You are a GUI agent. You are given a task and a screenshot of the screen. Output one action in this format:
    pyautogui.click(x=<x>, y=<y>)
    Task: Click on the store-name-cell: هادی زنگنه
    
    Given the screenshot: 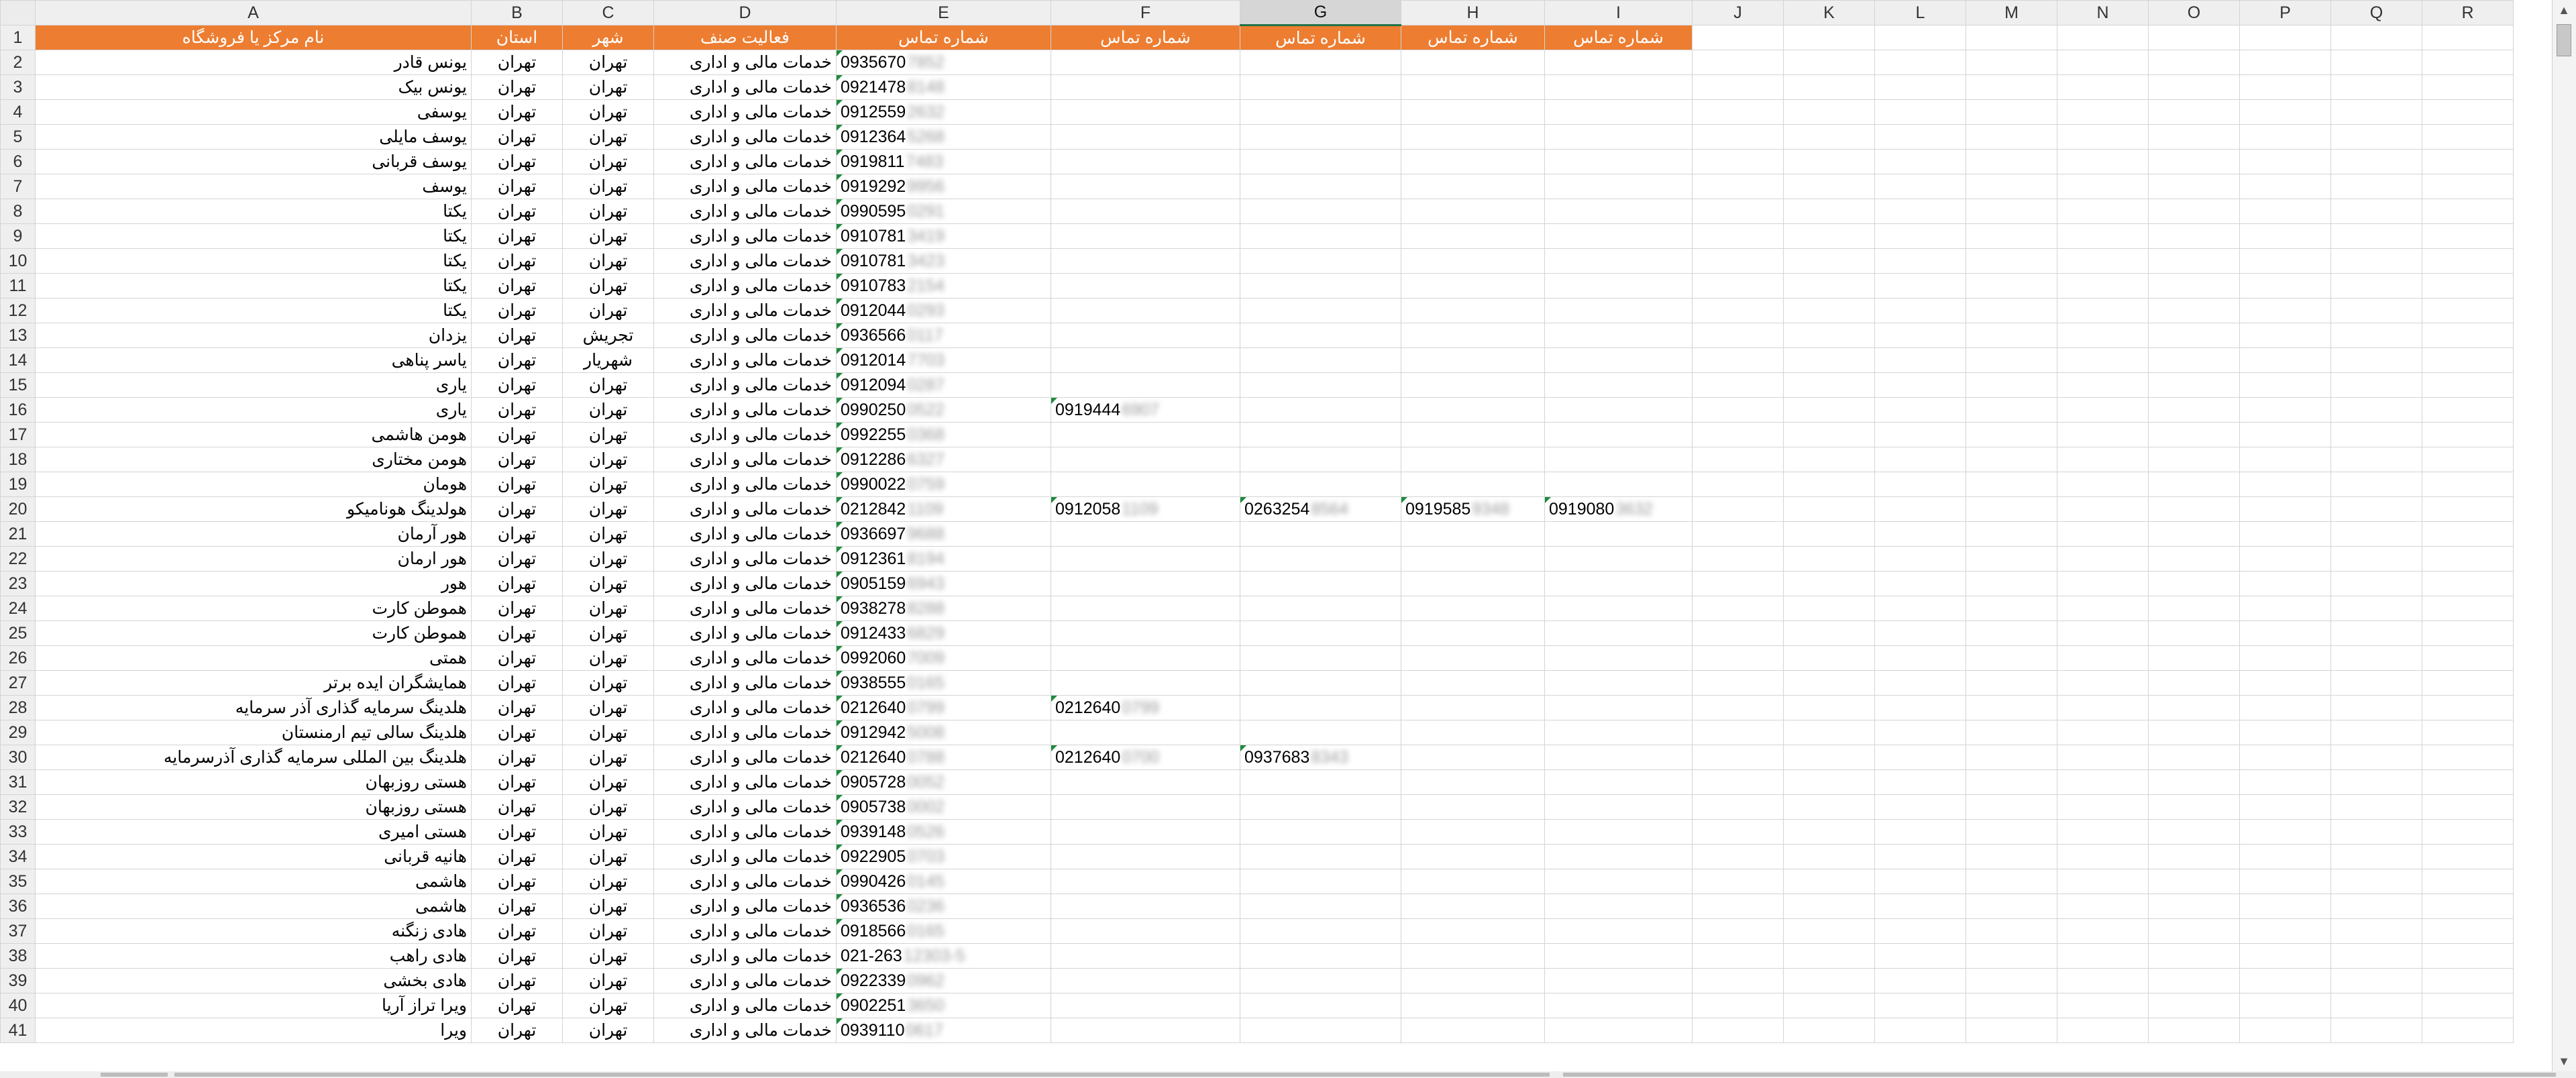 What is the action you would take?
    pyautogui.click(x=253, y=931)
    